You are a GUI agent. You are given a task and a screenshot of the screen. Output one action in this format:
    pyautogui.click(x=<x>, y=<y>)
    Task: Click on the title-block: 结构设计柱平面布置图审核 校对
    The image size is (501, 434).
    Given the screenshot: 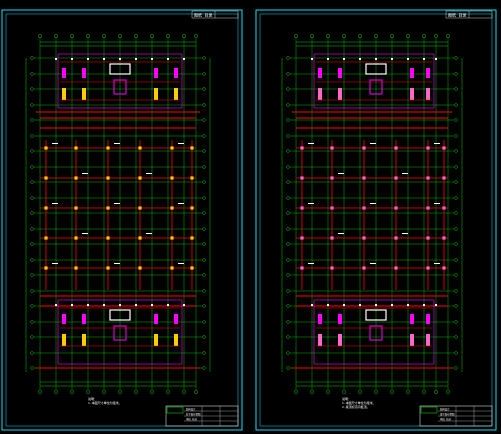 What is the action you would take?
    pyautogui.click(x=202, y=416)
    